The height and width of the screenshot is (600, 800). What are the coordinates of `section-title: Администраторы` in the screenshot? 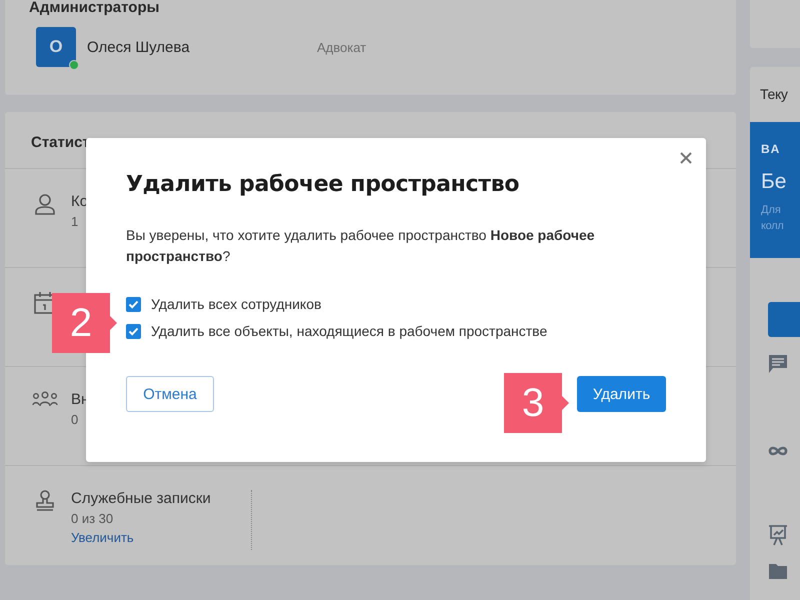 It's located at (94, 7).